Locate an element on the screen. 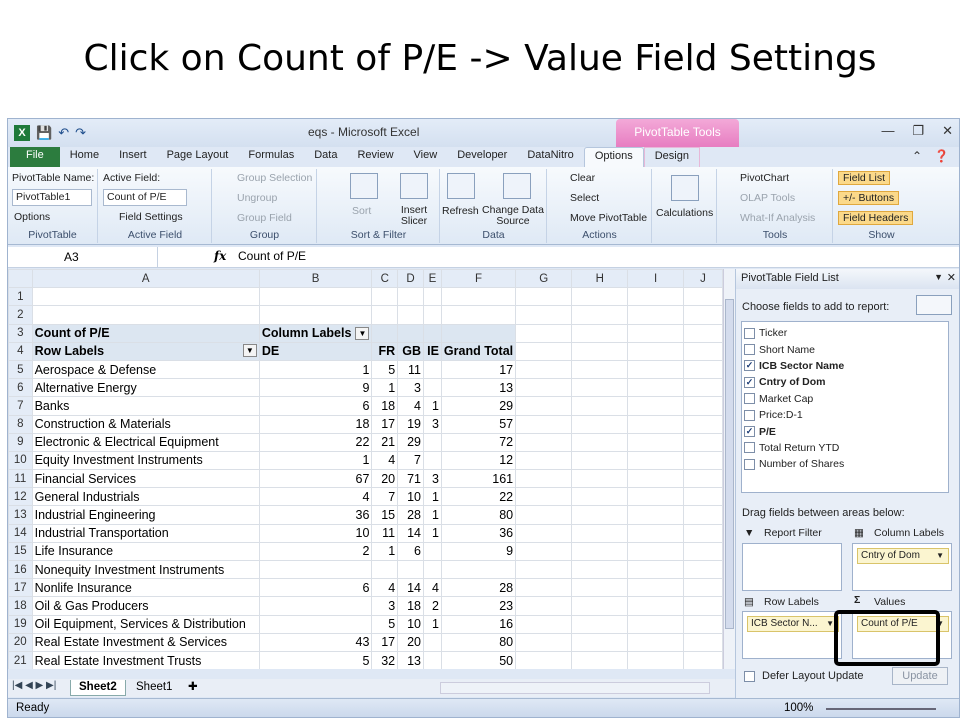 The height and width of the screenshot is (720, 960). cell-d: 14 is located at coordinates (410, 533).